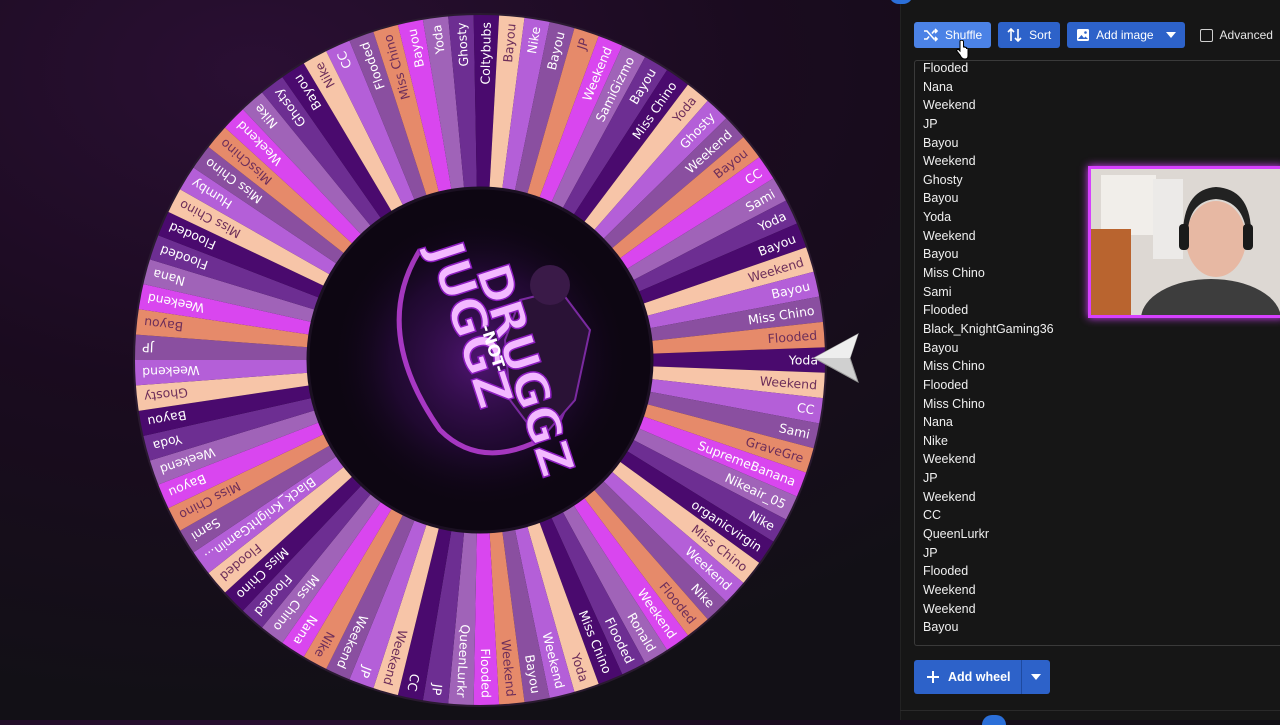  I want to click on wheel-segment-label: Weekend, so click(171, 371).